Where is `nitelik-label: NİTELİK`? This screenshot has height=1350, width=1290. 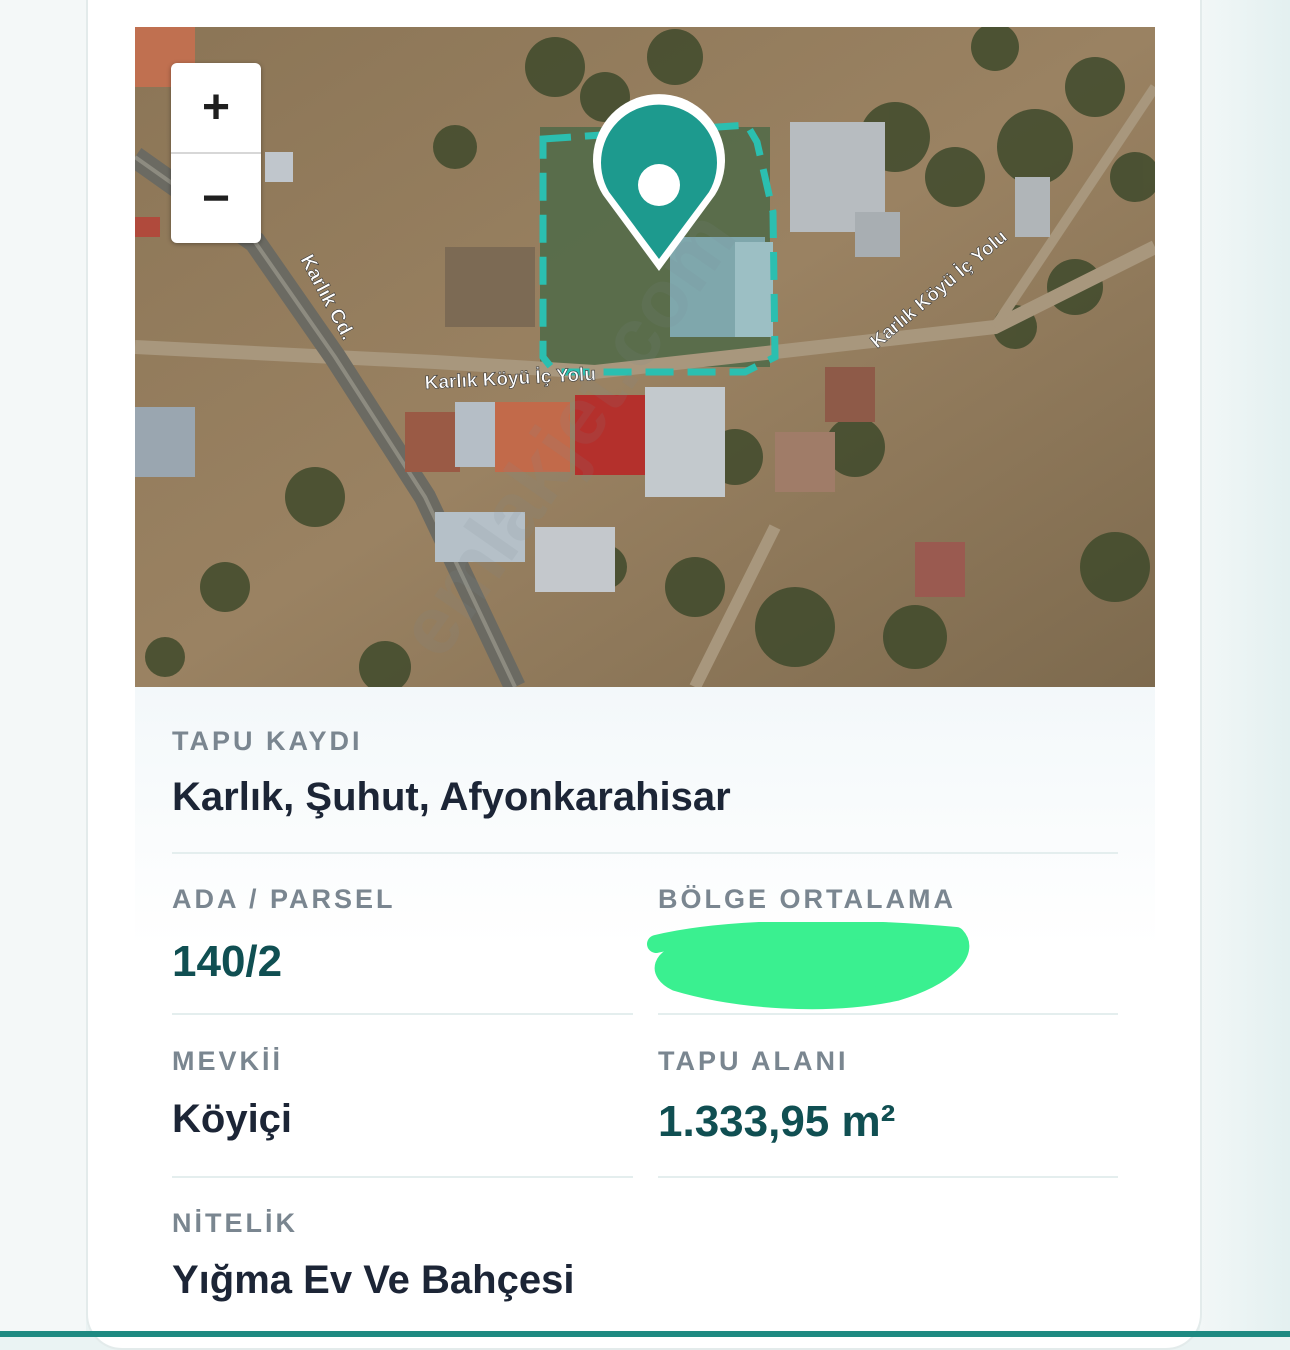 nitelik-label: NİTELİK is located at coordinates (235, 1223).